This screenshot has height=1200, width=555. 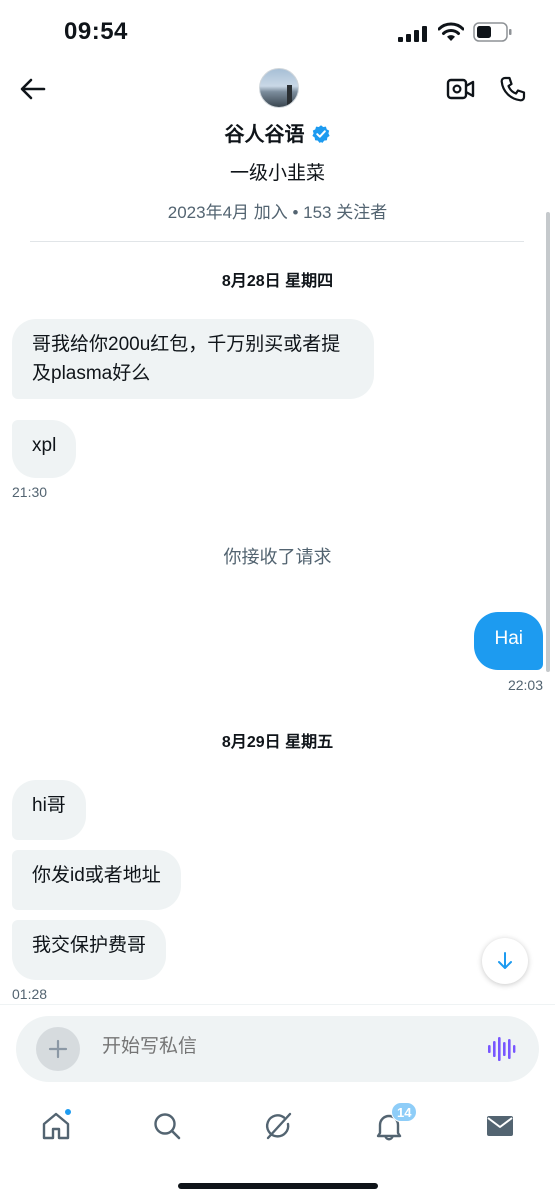 I want to click on message-bubble-incoming: 哥我给你200u红包，千万别买或者提及plasma好么, so click(x=193, y=359).